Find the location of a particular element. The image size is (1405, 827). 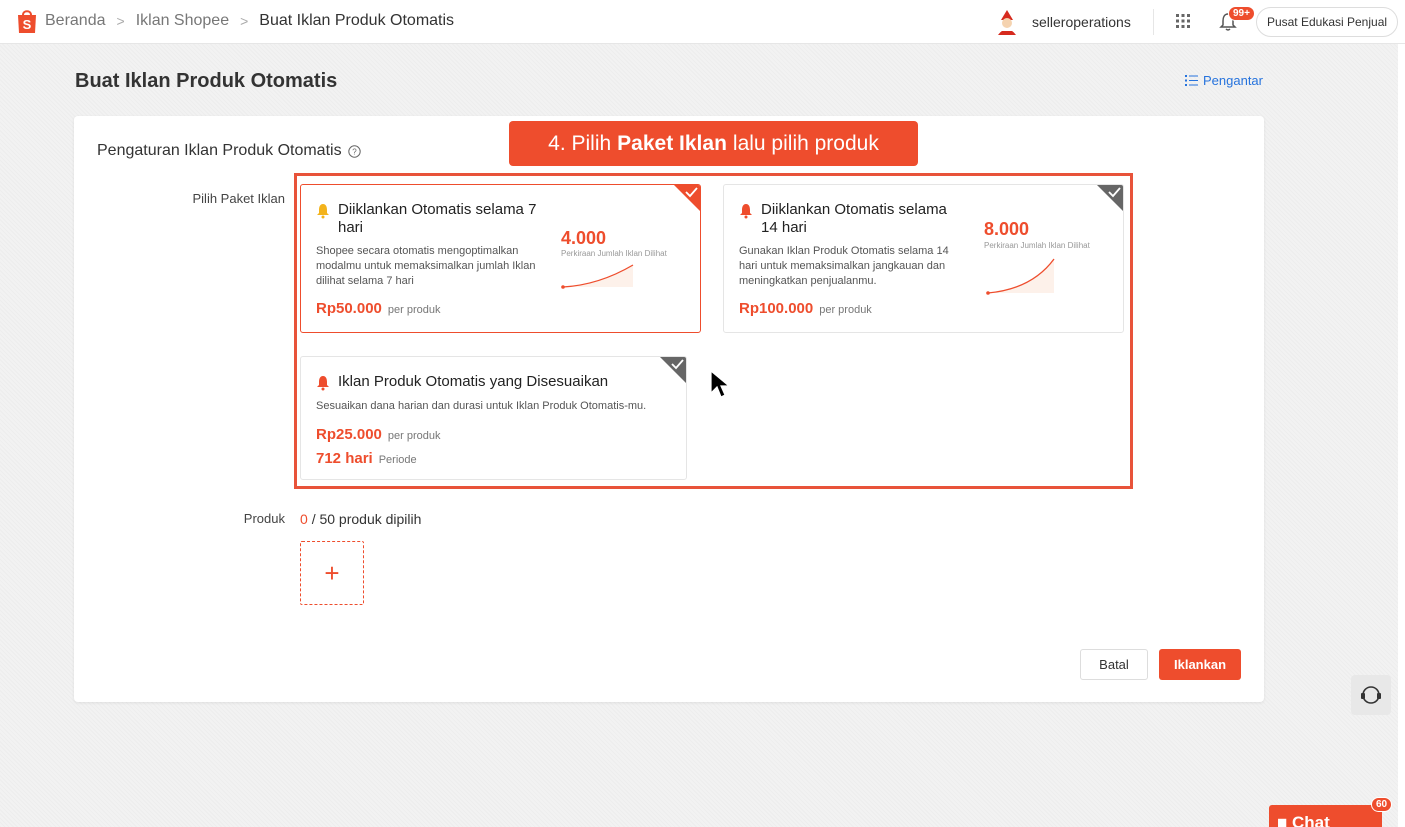

chat-label: Chat is located at coordinates (1311, 820).